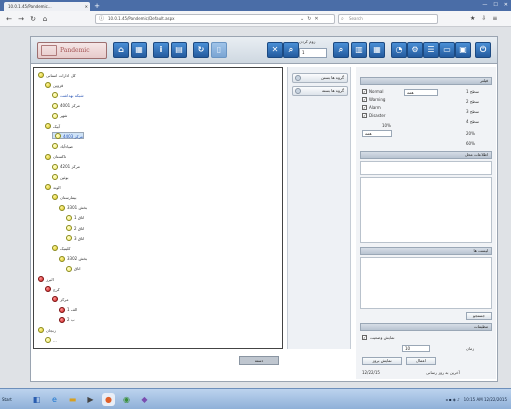 The height and width of the screenshot is (409, 511). What do you see at coordinates (55, 156) in the screenshot?
I see `tree-node: تاکستان` at bounding box center [55, 156].